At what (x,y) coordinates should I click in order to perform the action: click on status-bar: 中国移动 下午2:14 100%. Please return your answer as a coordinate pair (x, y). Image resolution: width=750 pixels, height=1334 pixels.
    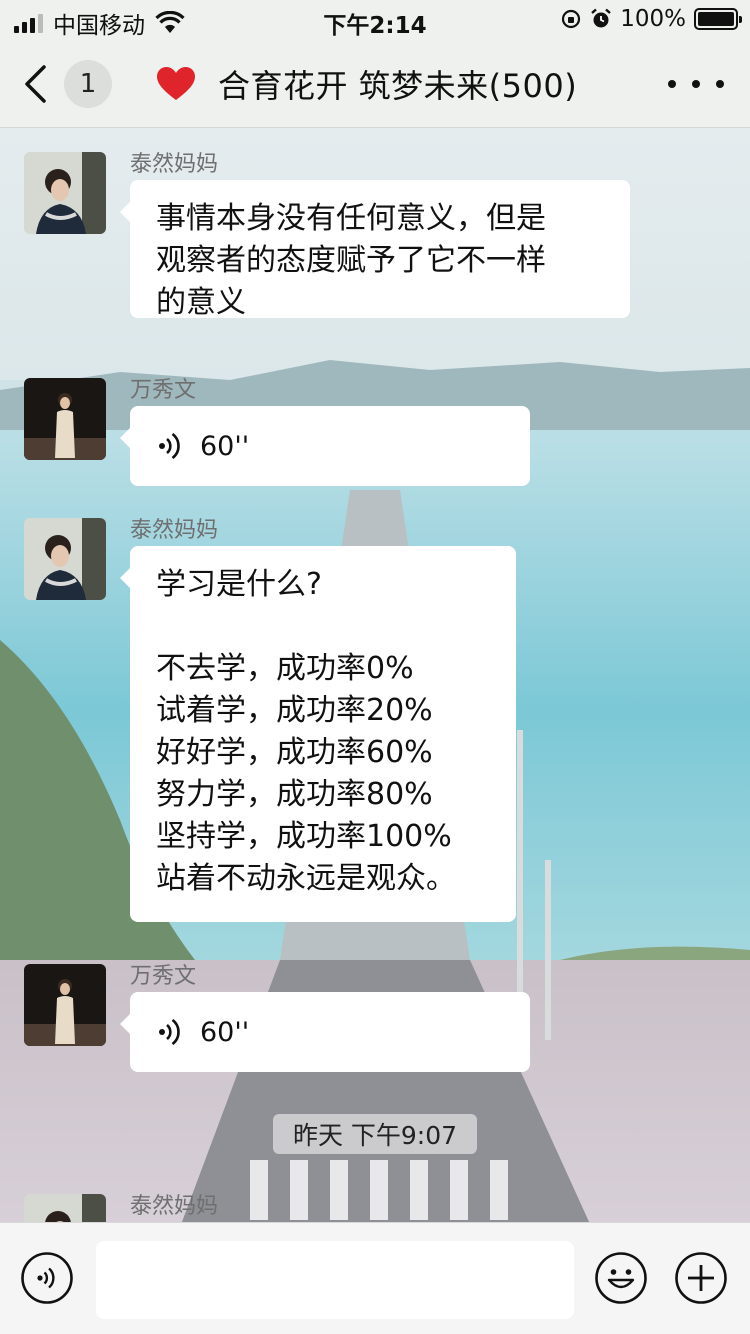
    Looking at the image, I should click on (375, 20).